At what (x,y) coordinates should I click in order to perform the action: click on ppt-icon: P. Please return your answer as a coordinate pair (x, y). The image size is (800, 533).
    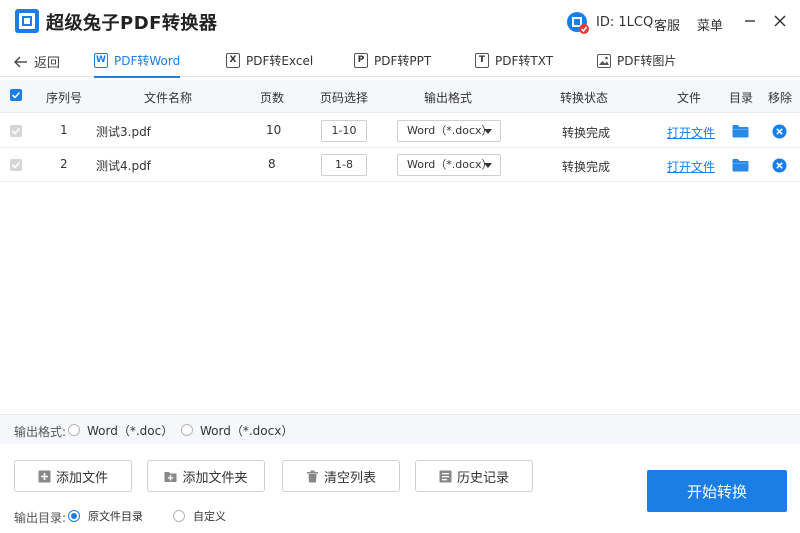
    Looking at the image, I should click on (361, 60).